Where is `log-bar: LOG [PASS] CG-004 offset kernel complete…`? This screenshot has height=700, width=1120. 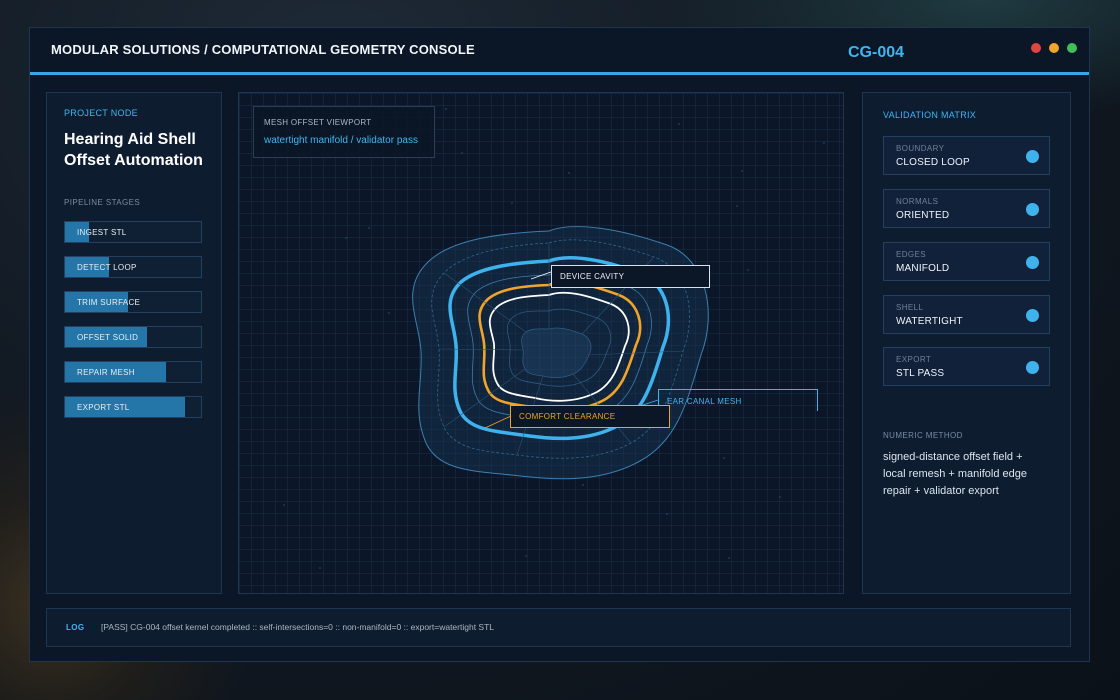
log-bar: LOG [PASS] CG-004 offset kernel complete… is located at coordinates (558, 627).